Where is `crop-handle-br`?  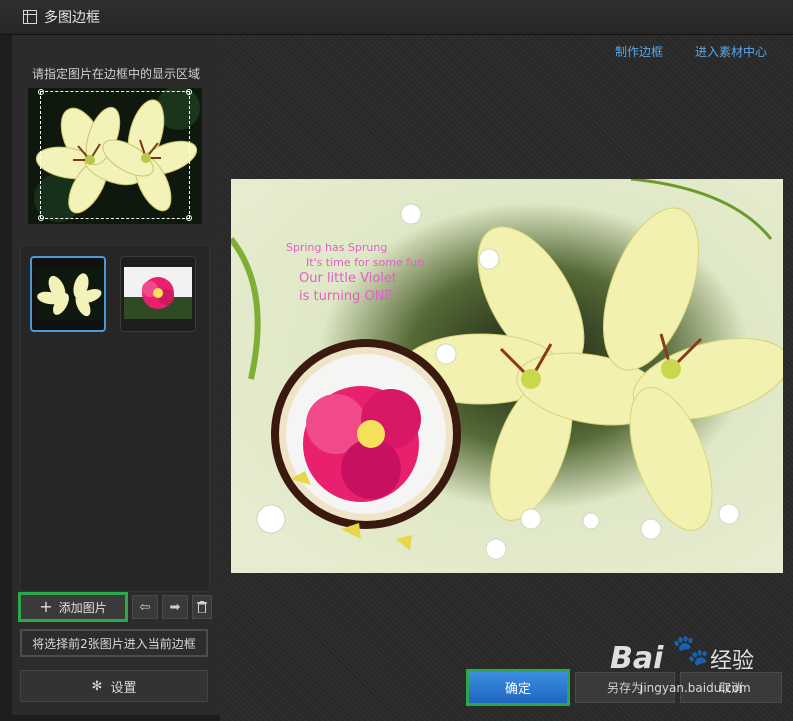
crop-handle-br is located at coordinates (189, 218).